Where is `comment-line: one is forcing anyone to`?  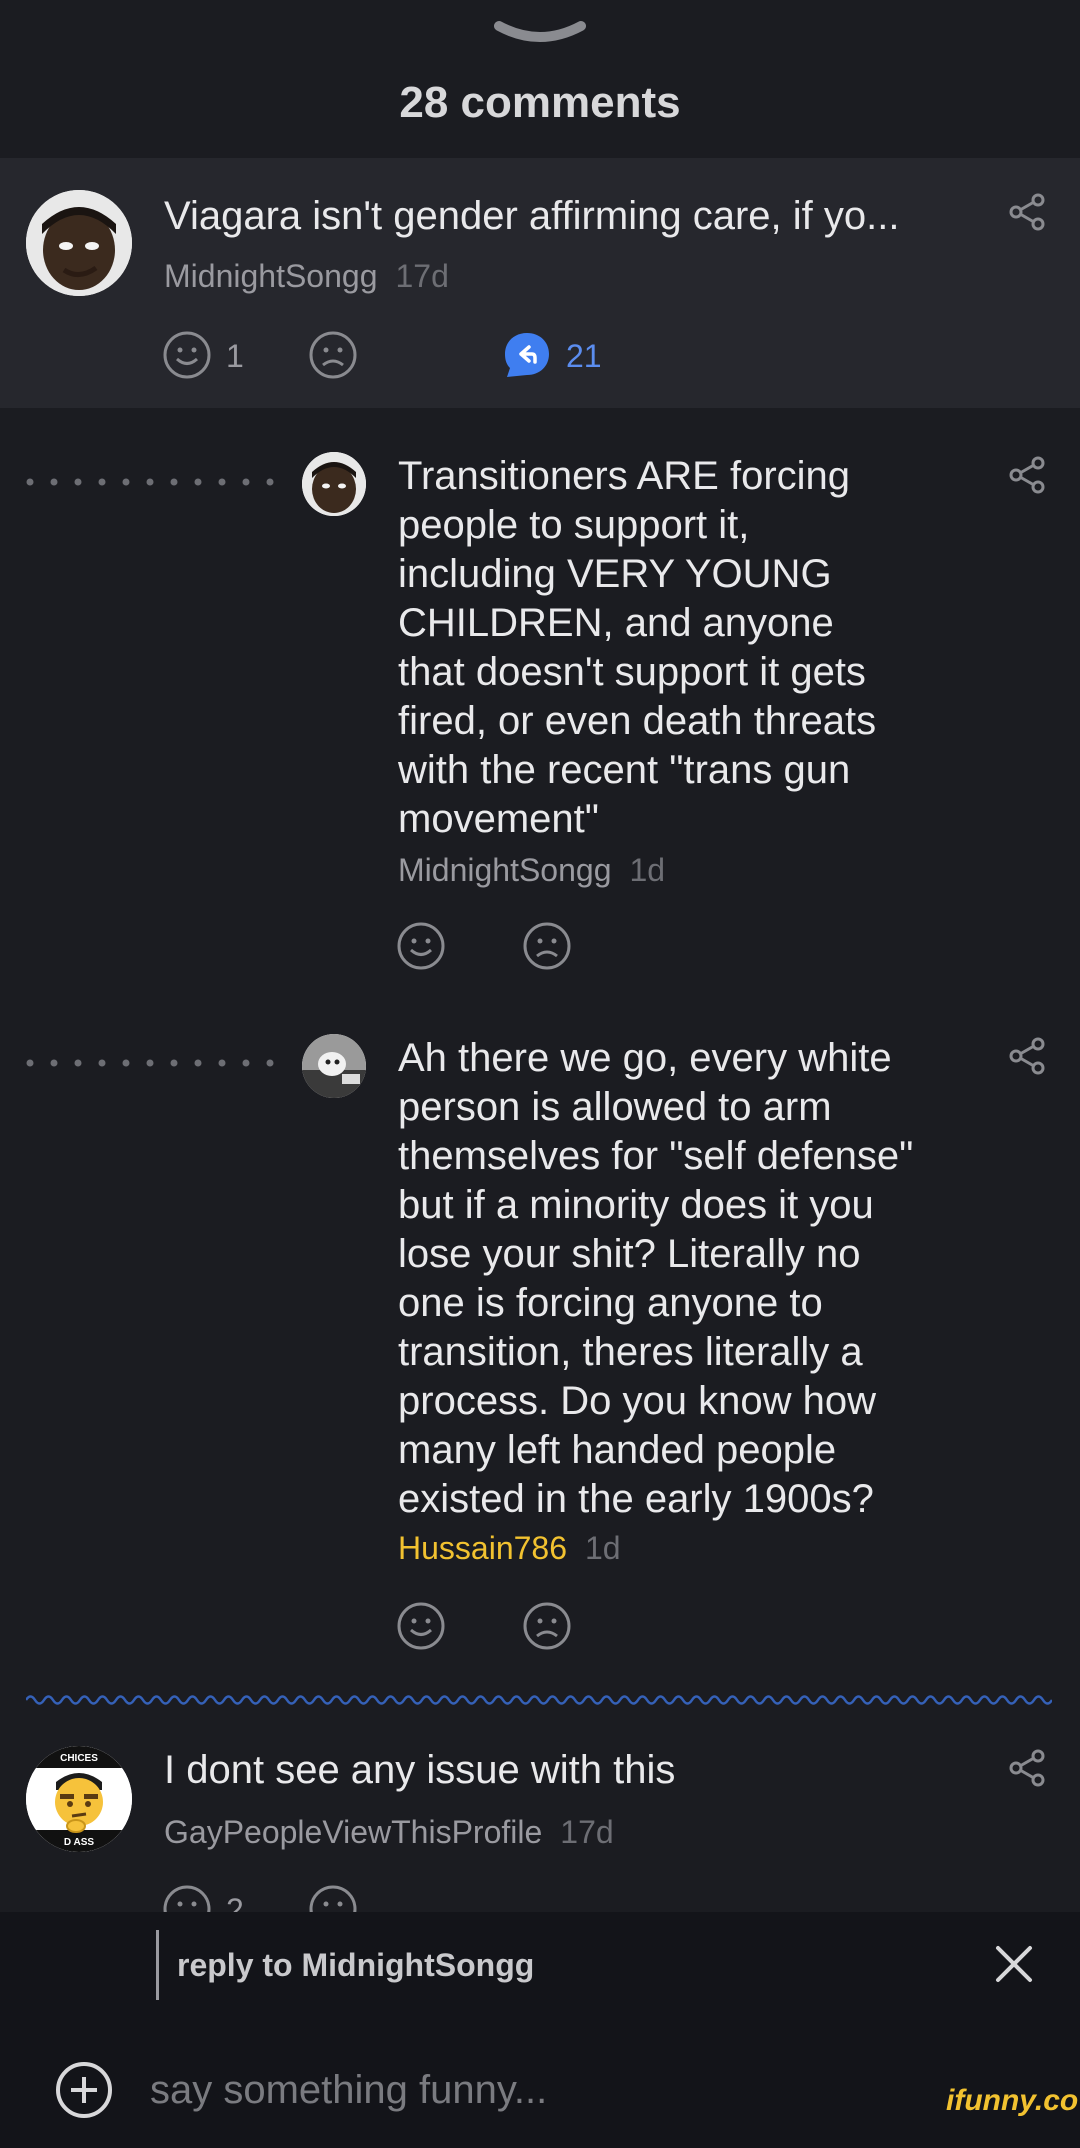
comment-line: one is forcing anyone to is located at coordinates (610, 1303).